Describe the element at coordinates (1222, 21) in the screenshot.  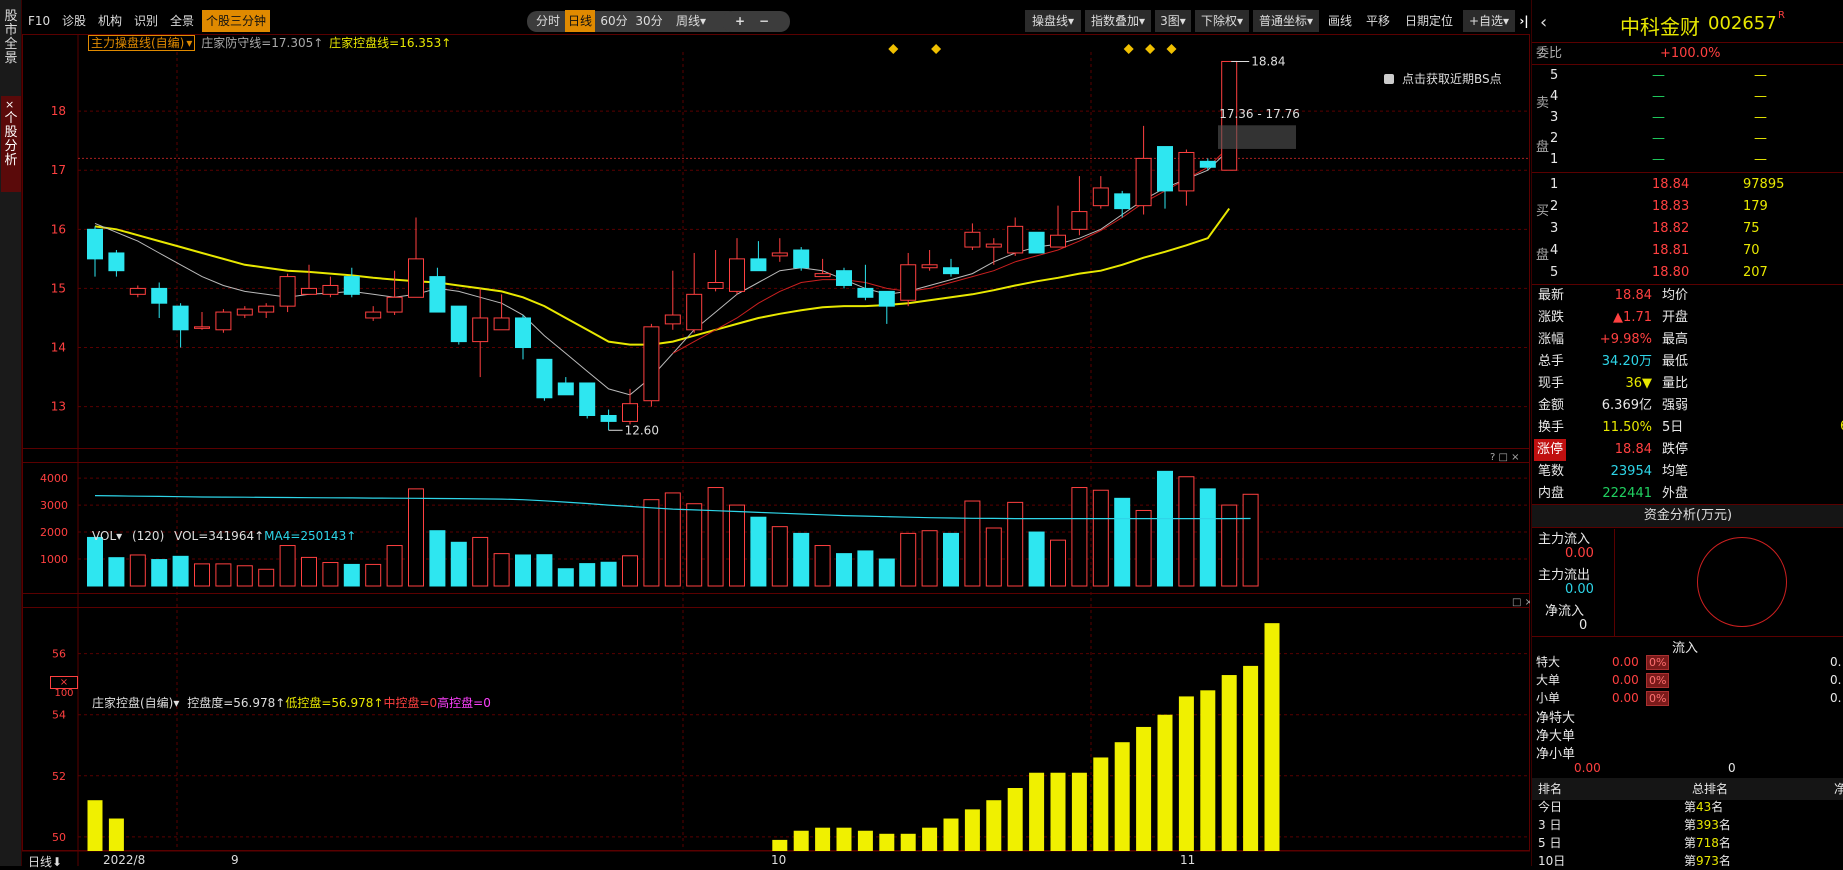
I see `exright-dropdown: 下除权▾` at that location.